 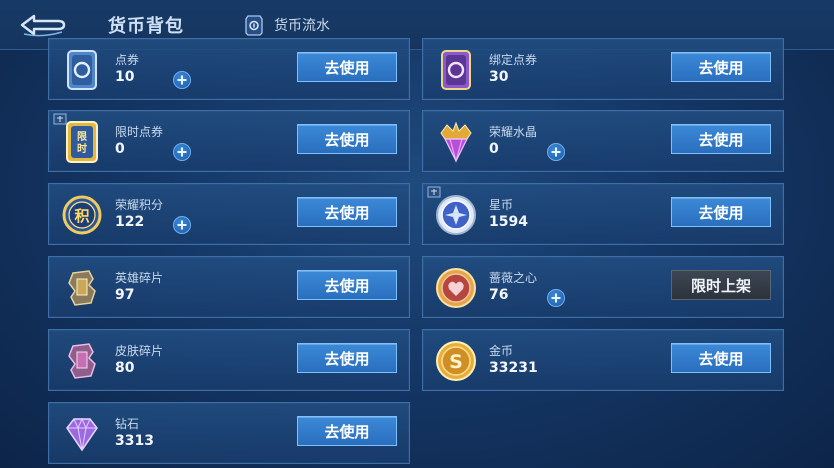 I want to click on use-glory-crystal-button: 去使用, so click(x=721, y=139).